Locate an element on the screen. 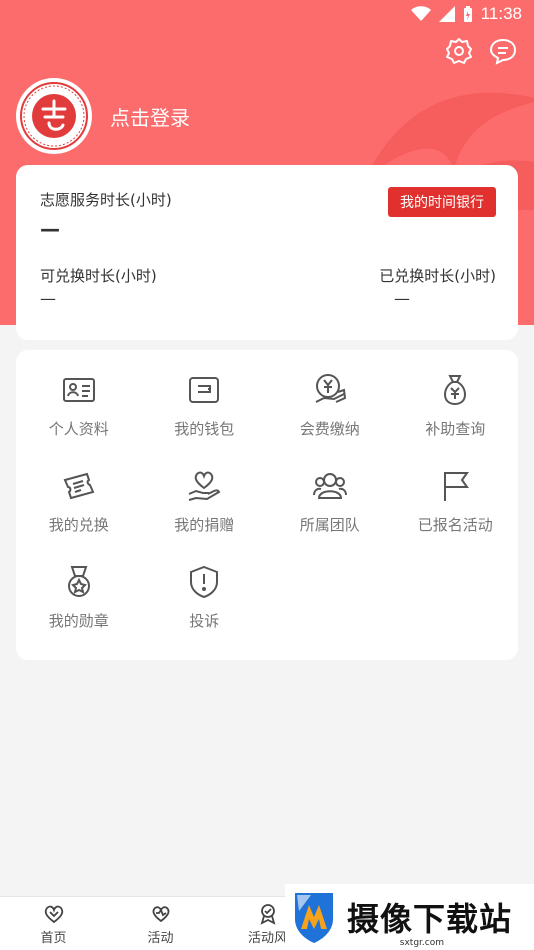 This screenshot has width=534, height=950. exchanged-hours-label: 已兑换时长(小时) is located at coordinates (437, 276).